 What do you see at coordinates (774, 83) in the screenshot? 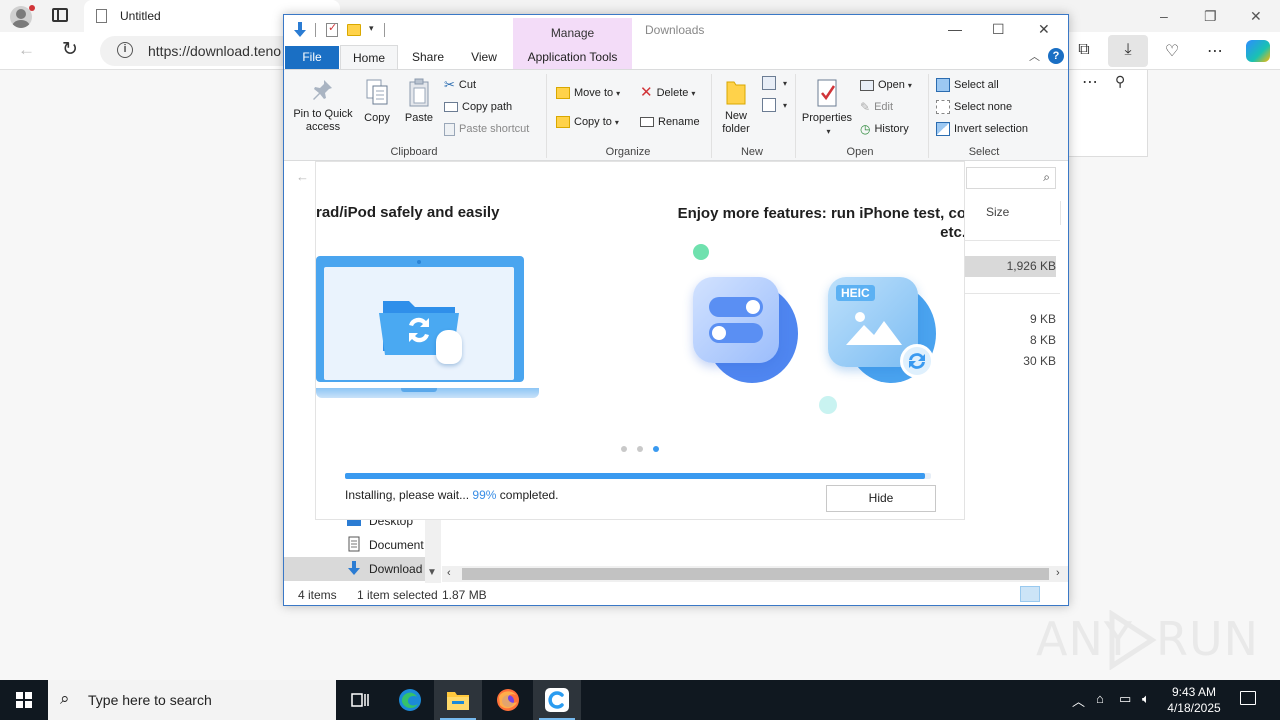
I see `new-item-button: ▾` at bounding box center [774, 83].